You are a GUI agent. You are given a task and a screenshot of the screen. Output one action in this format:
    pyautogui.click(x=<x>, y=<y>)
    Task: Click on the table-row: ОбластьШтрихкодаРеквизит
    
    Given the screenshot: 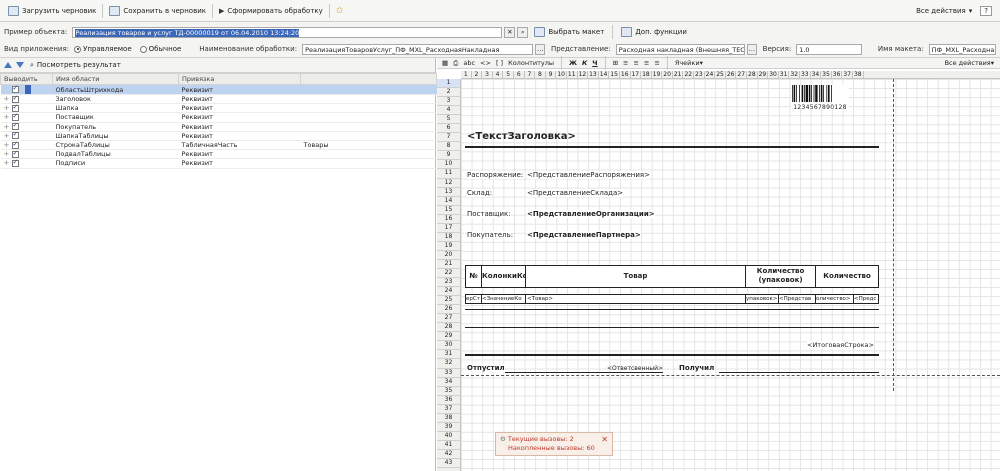 What is the action you would take?
    pyautogui.click(x=218, y=89)
    